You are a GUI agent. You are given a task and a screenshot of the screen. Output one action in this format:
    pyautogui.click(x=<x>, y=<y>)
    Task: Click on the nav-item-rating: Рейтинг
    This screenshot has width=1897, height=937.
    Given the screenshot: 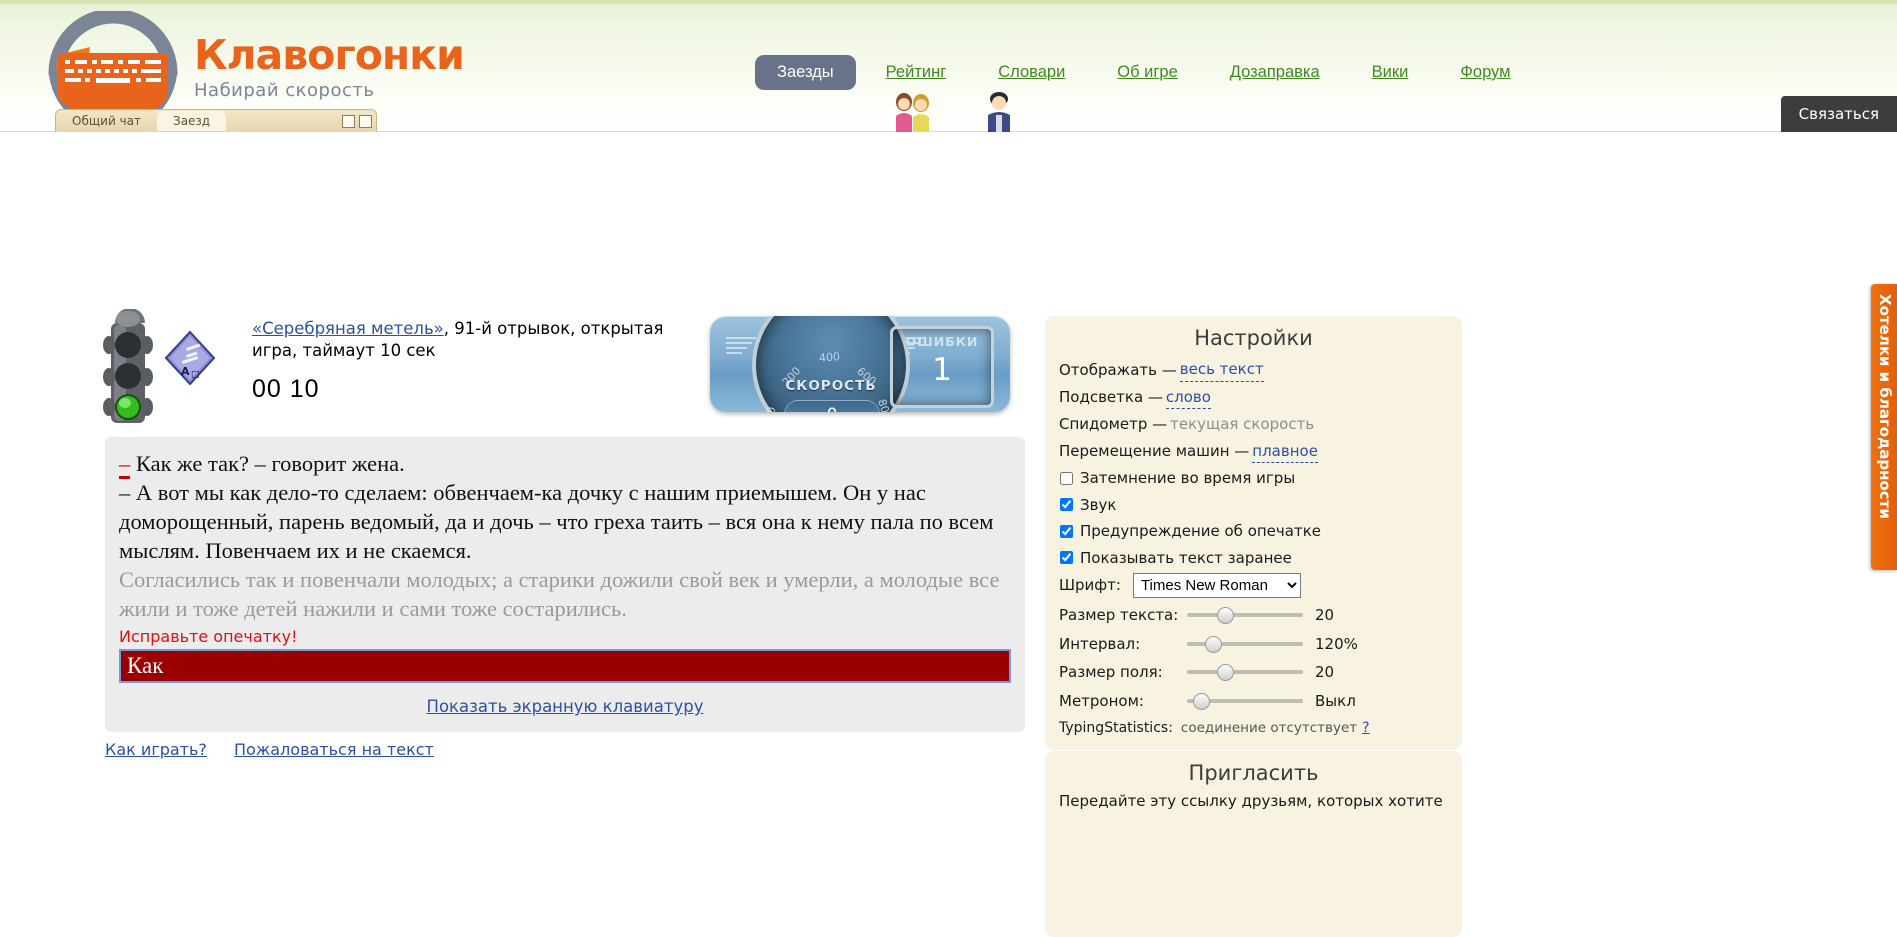 What is the action you would take?
    pyautogui.click(x=916, y=72)
    